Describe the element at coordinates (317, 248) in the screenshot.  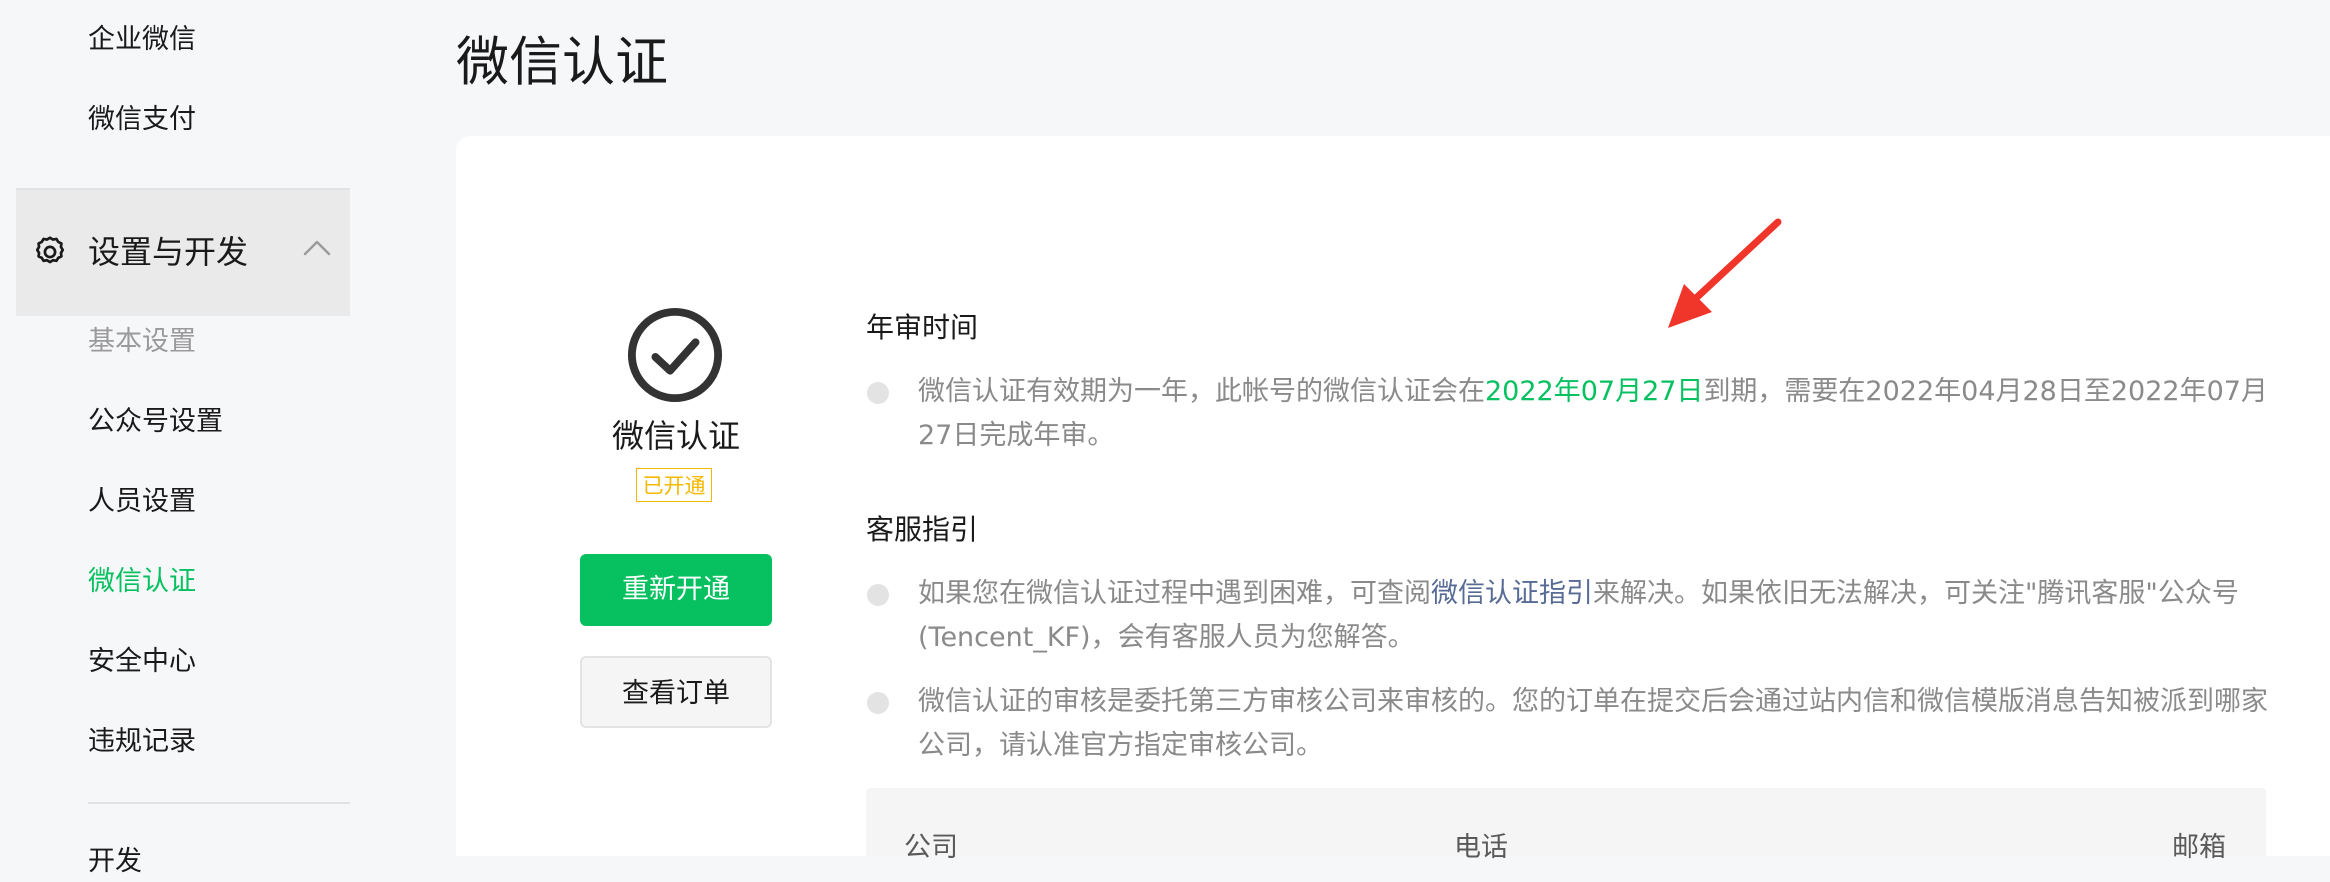
I see `chevron-up-icon` at that location.